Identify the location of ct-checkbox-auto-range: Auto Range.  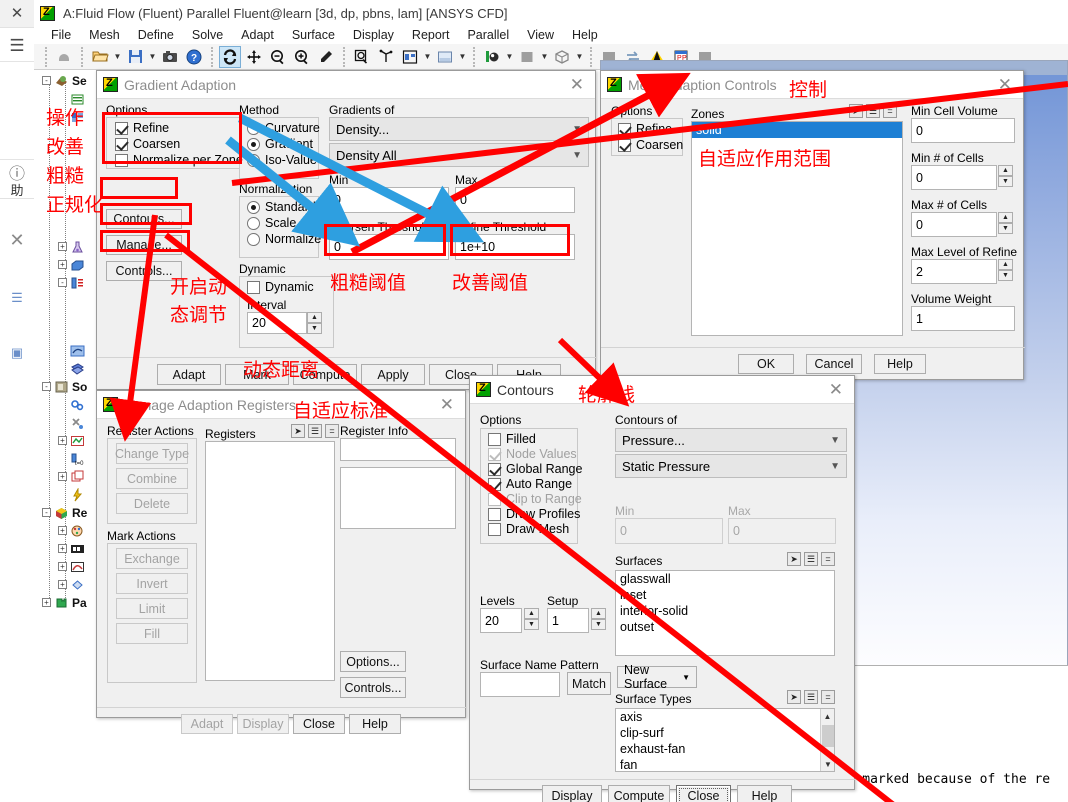
(530, 484).